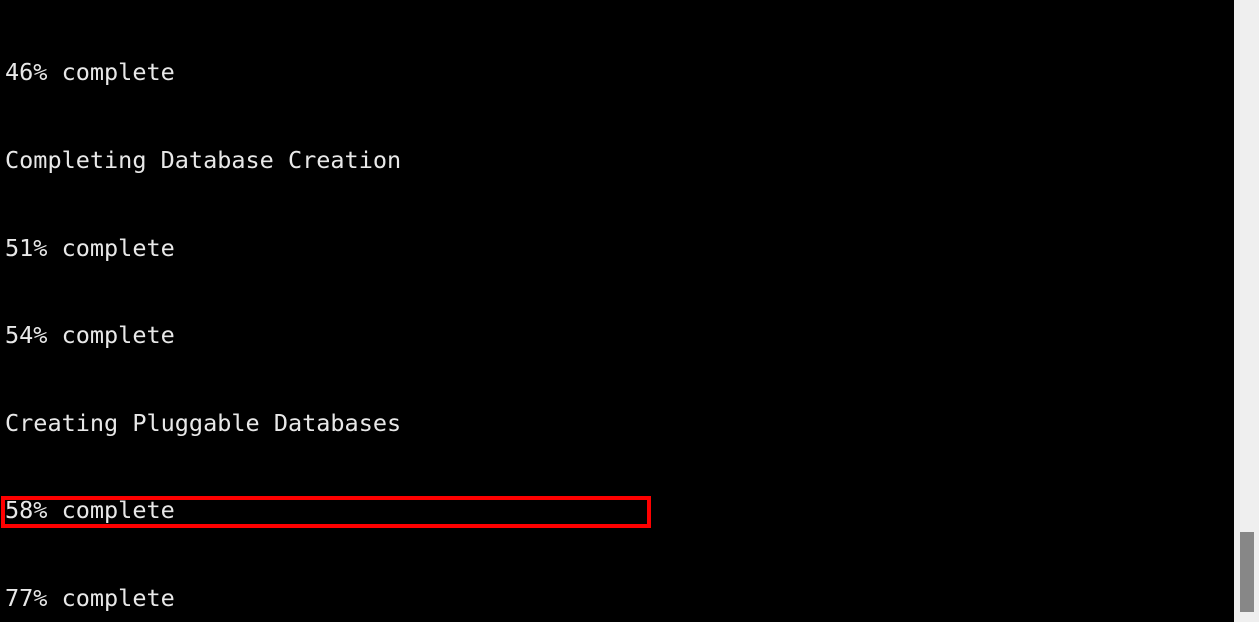  What do you see at coordinates (90, 72) in the screenshot?
I see `terminal-line: 46% complete` at bounding box center [90, 72].